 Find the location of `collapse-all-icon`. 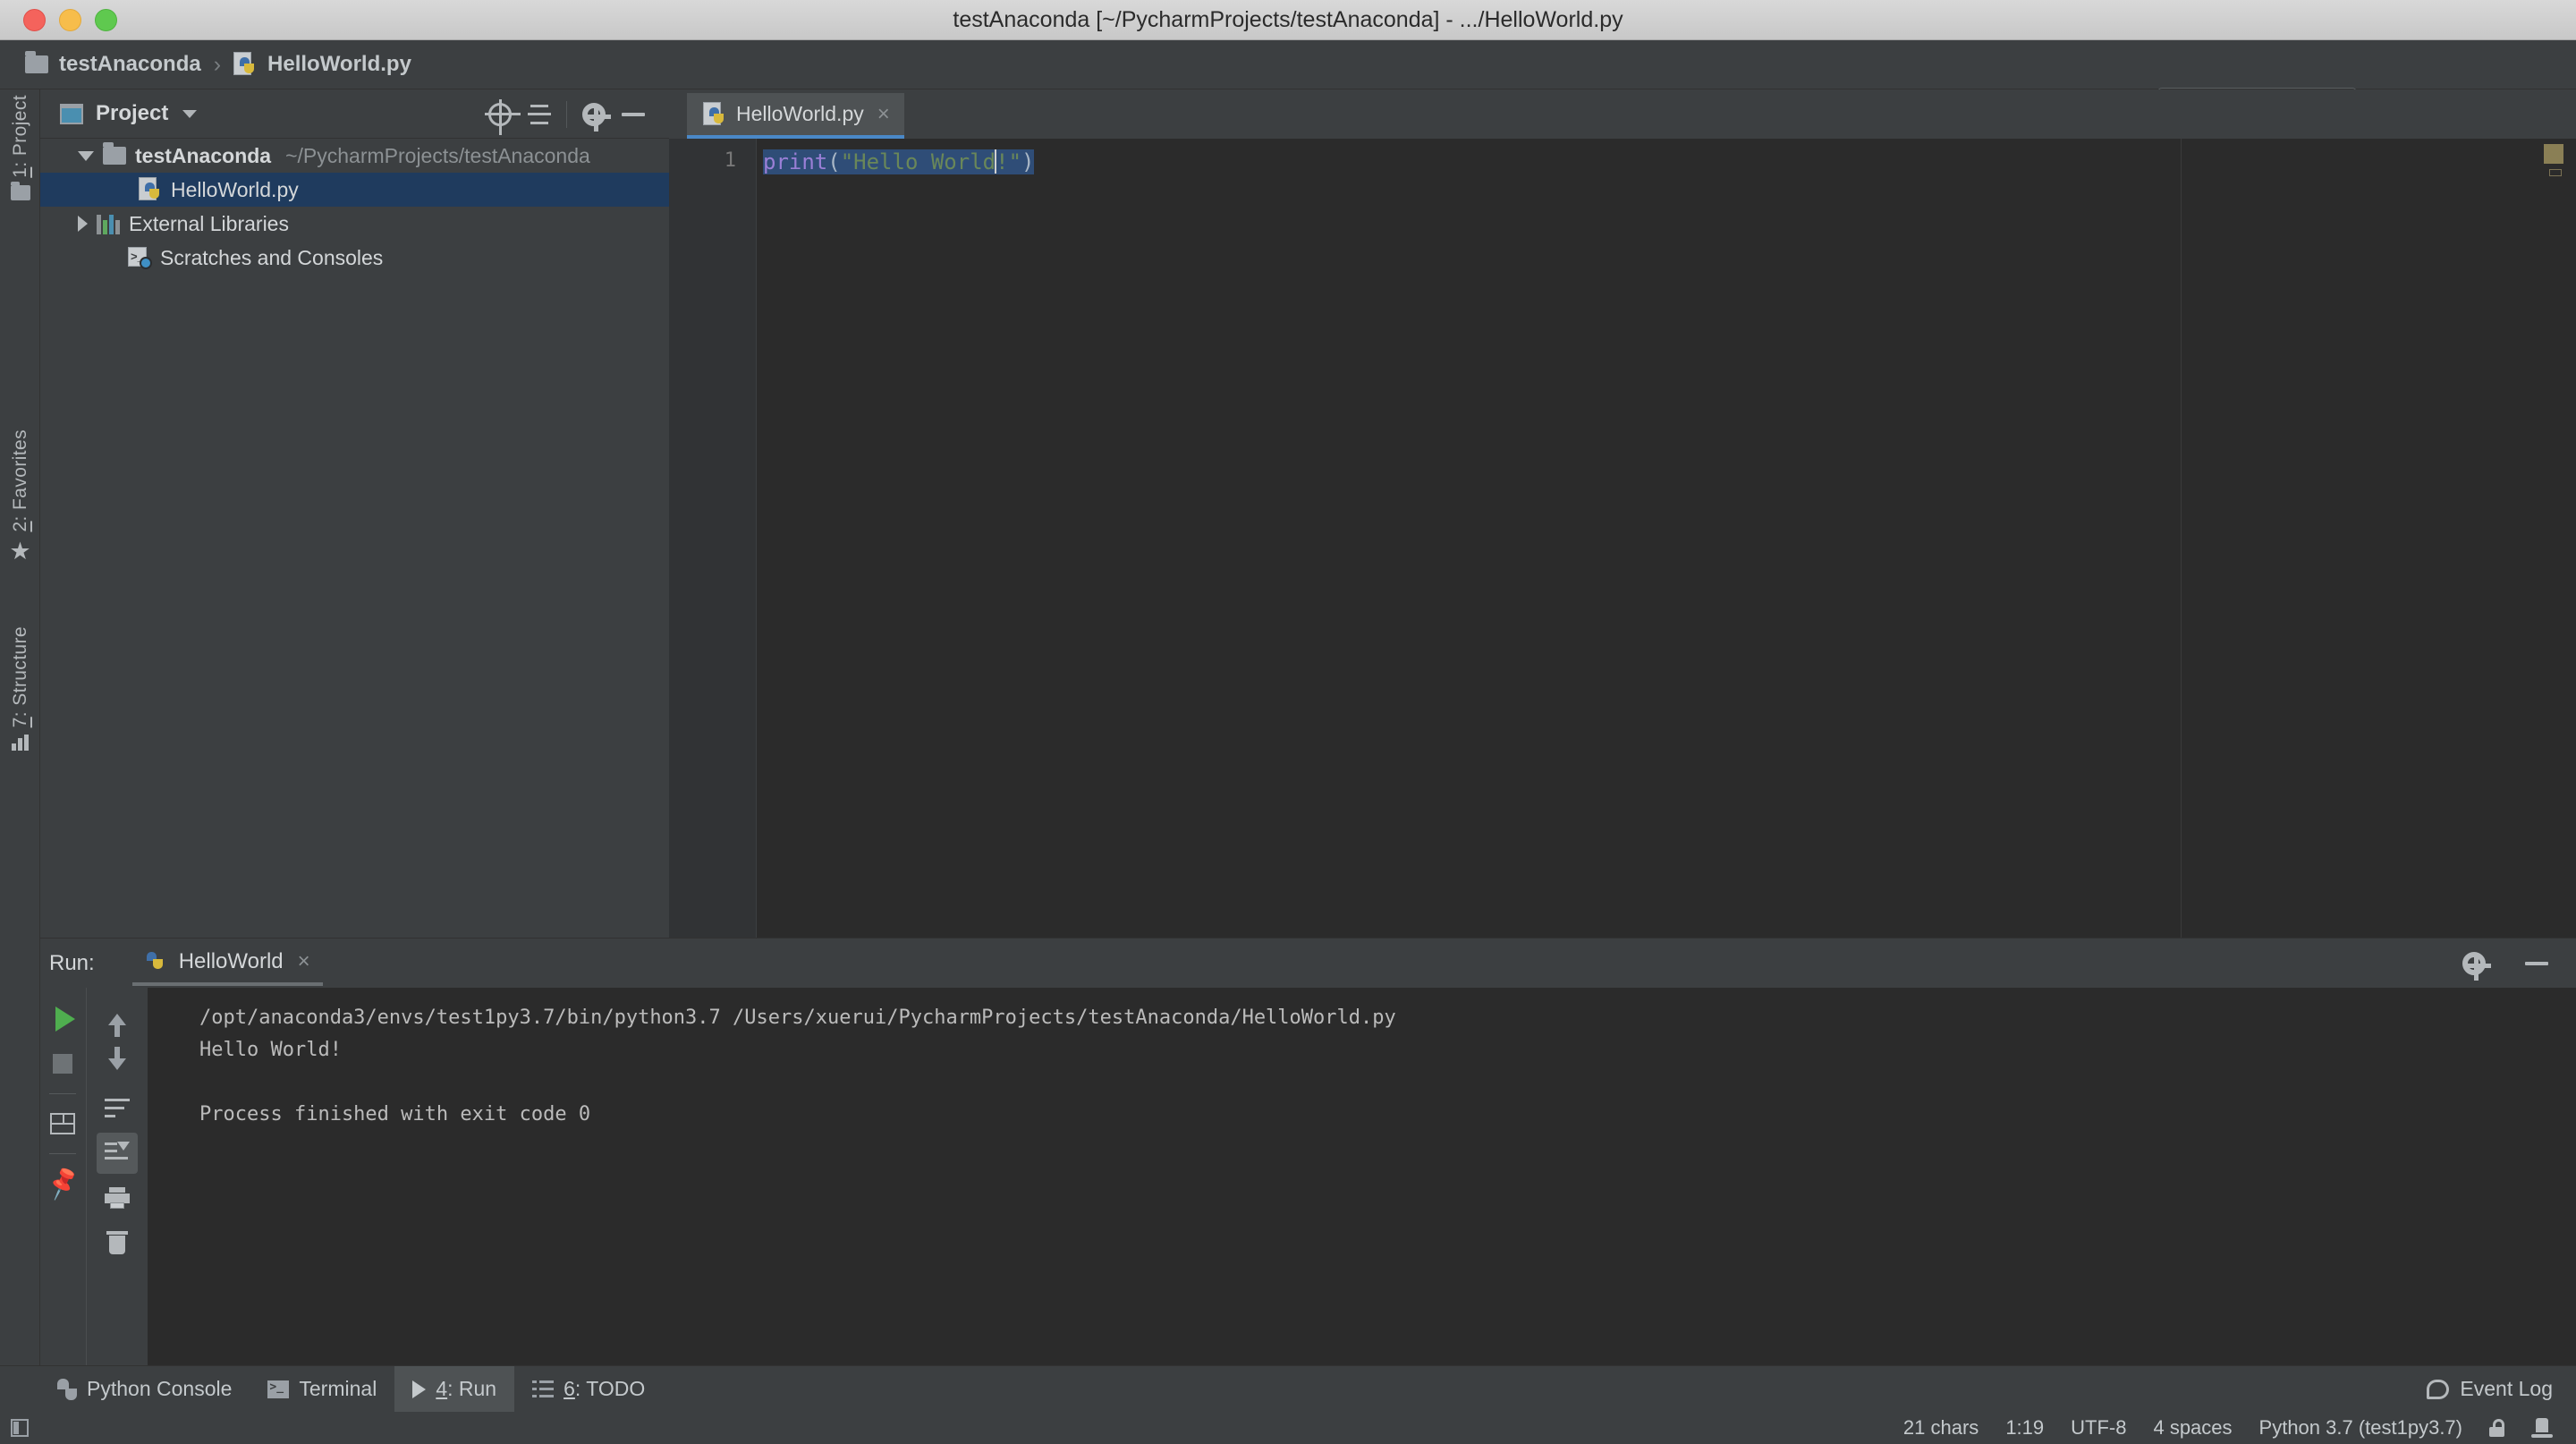

collapse-all-icon is located at coordinates (539, 114).